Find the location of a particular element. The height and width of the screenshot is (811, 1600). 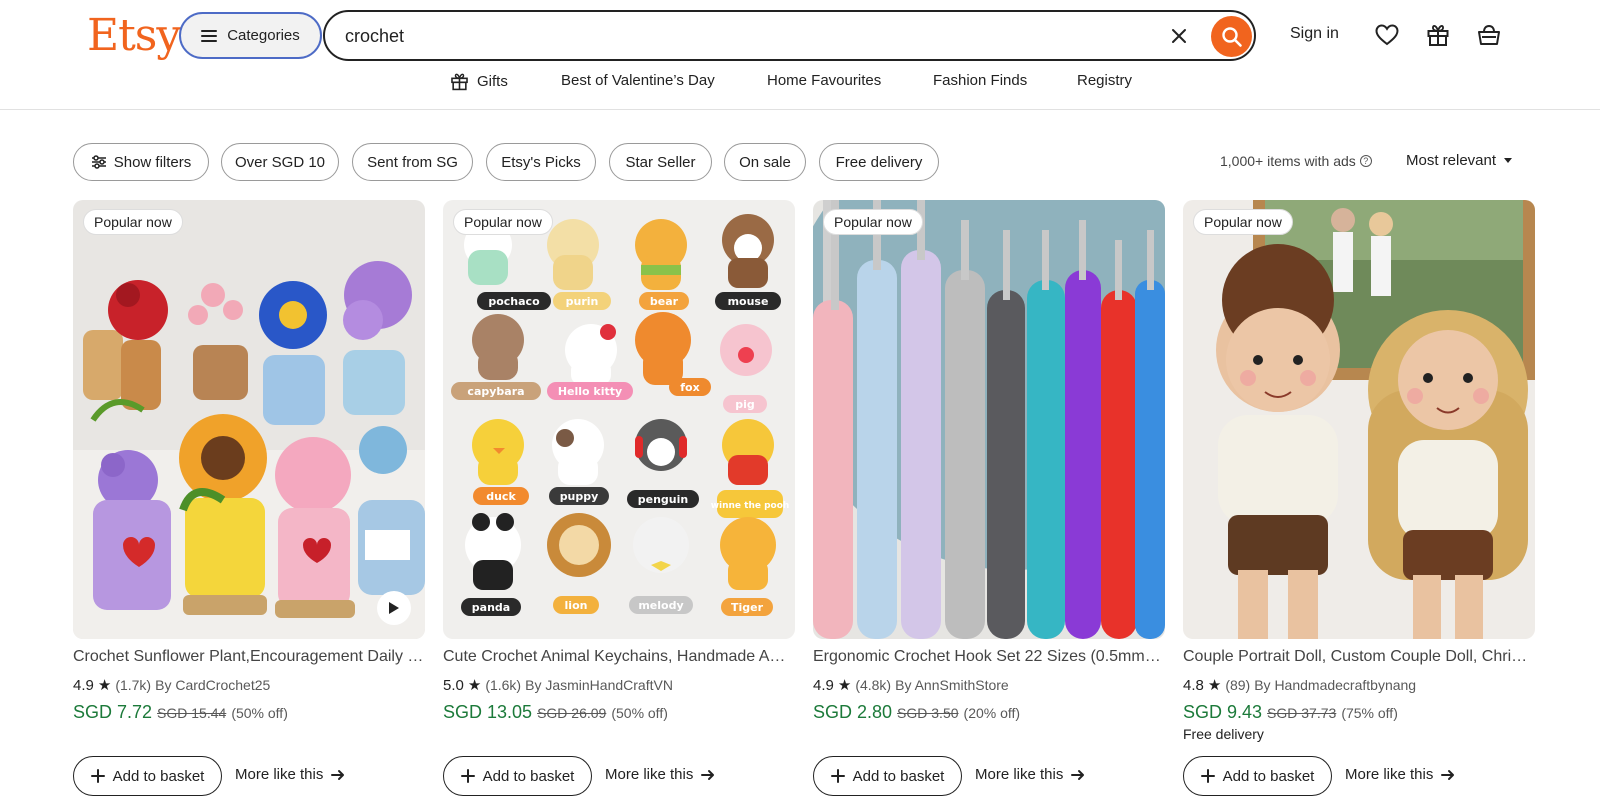

search-box is located at coordinates (789, 35).